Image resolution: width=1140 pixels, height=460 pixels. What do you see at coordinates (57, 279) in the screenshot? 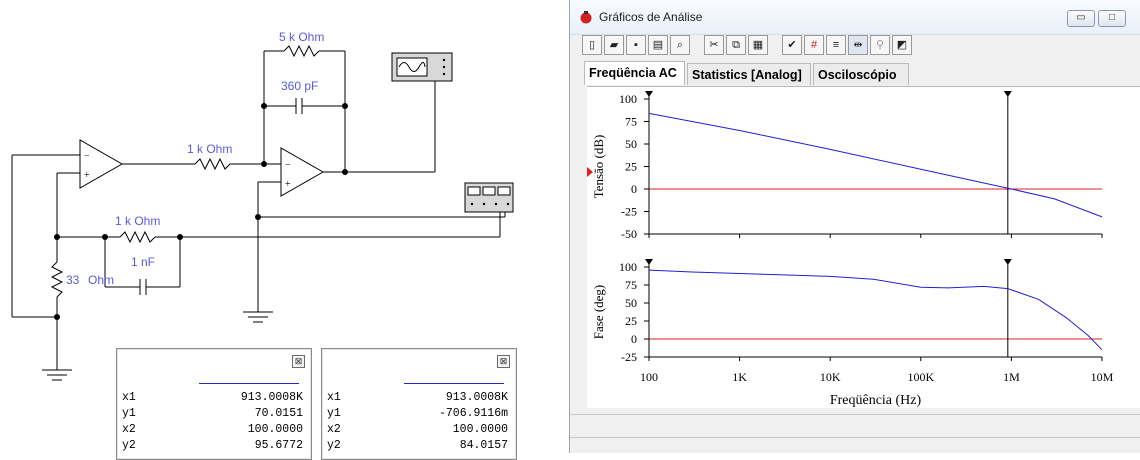
I see `resistor-ground` at bounding box center [57, 279].